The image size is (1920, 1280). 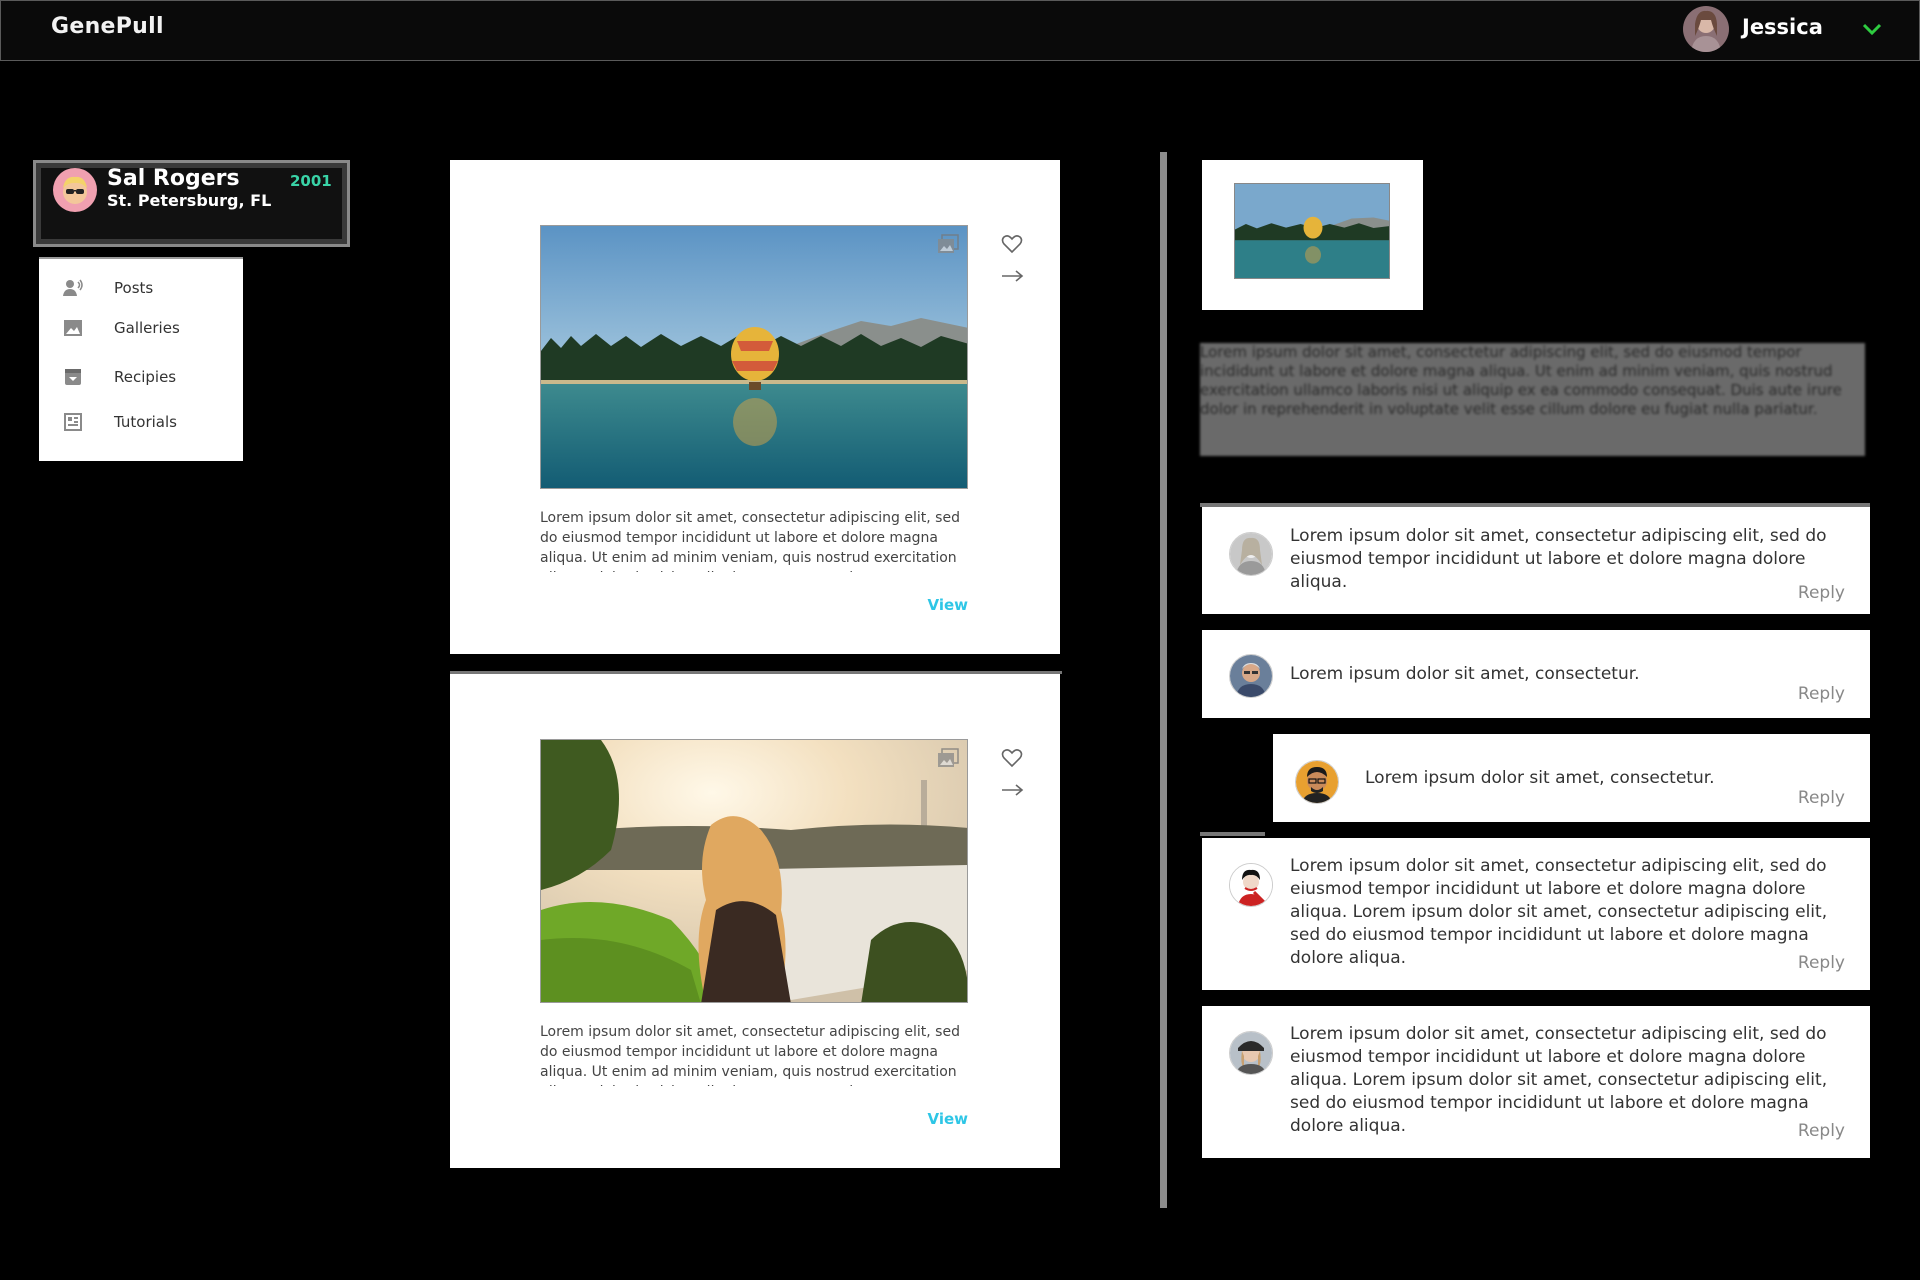 I want to click on tutorial-icon, so click(x=73, y=422).